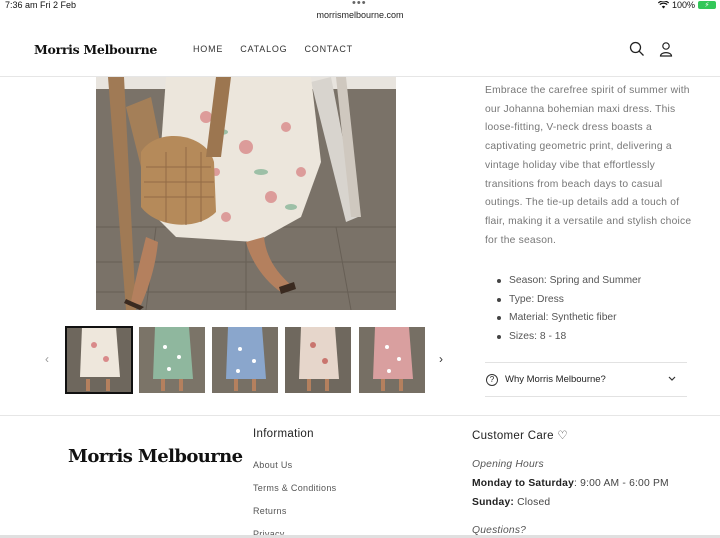 This screenshot has height=538, width=720. I want to click on spec-material: Material: Synthetic fiber, so click(569, 318).